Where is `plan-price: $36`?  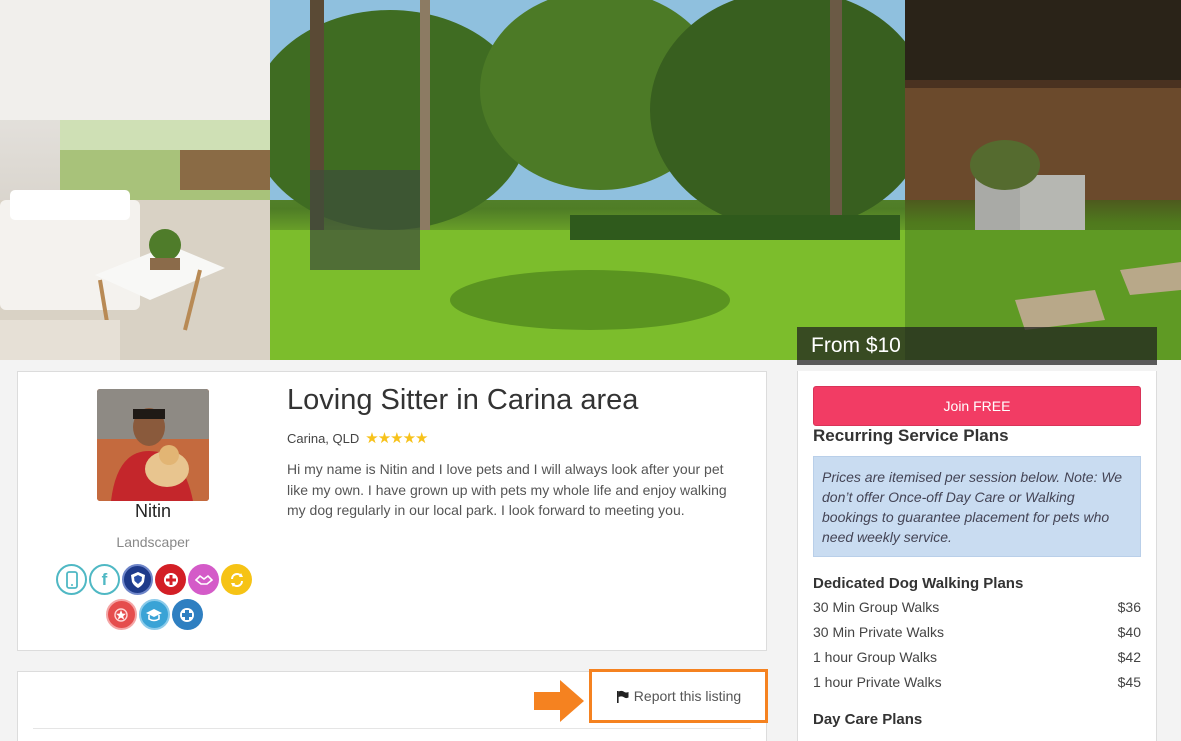
plan-price: $36 is located at coordinates (1129, 607).